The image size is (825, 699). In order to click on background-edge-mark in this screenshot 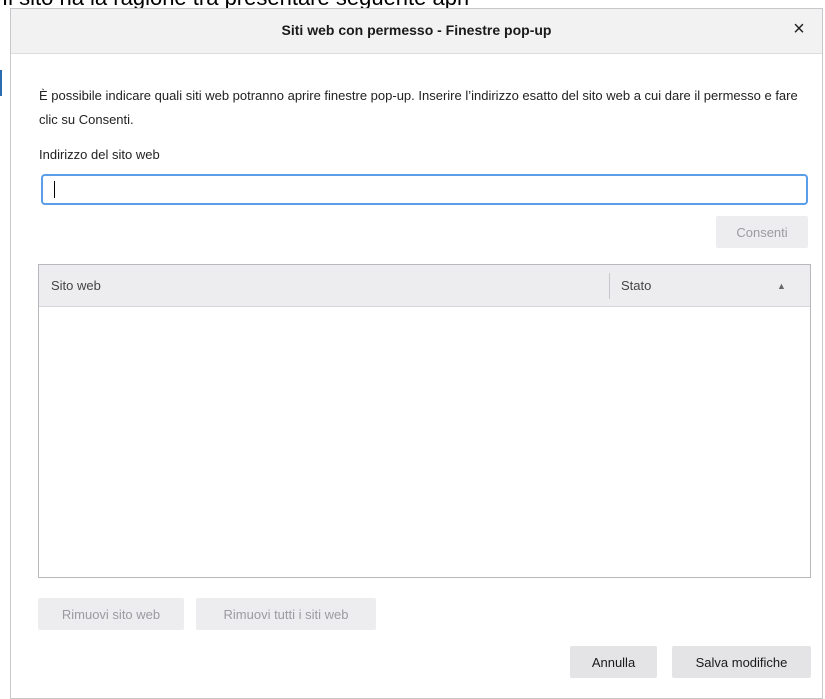, I will do `click(1, 83)`.